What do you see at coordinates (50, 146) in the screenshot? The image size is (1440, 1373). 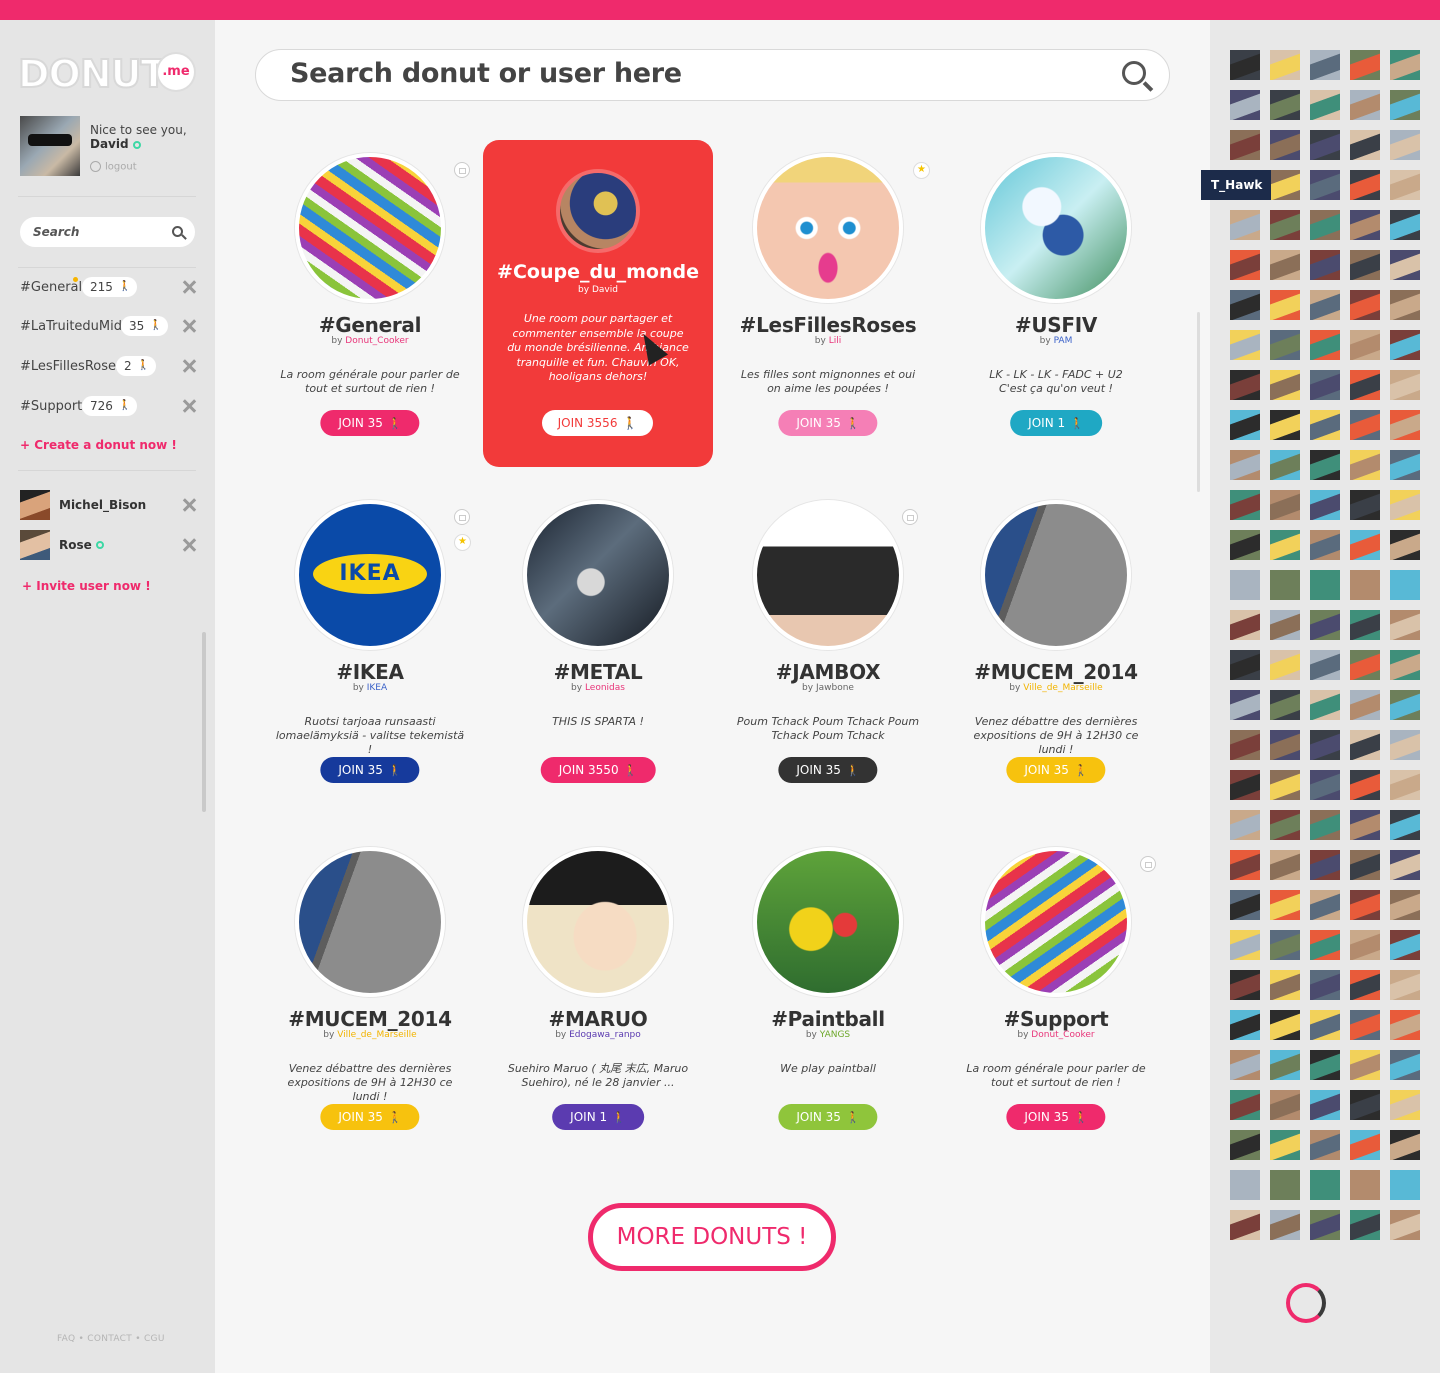 I see `current-user-avatar` at bounding box center [50, 146].